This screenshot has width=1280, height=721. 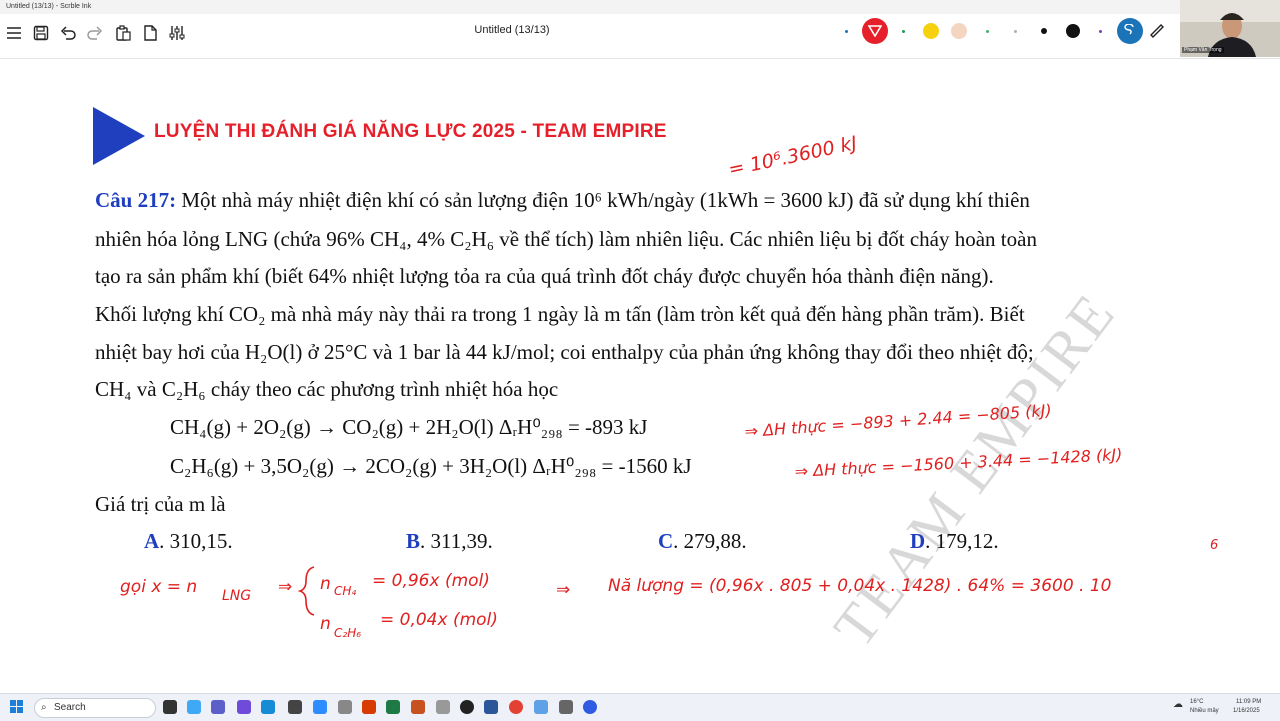 What do you see at coordinates (1015, 31) in the screenshot?
I see `gray-small-dot` at bounding box center [1015, 31].